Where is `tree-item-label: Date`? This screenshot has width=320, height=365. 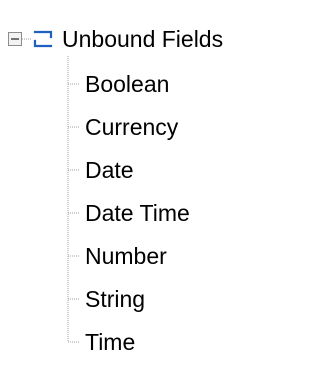
tree-item-label: Date is located at coordinates (109, 170).